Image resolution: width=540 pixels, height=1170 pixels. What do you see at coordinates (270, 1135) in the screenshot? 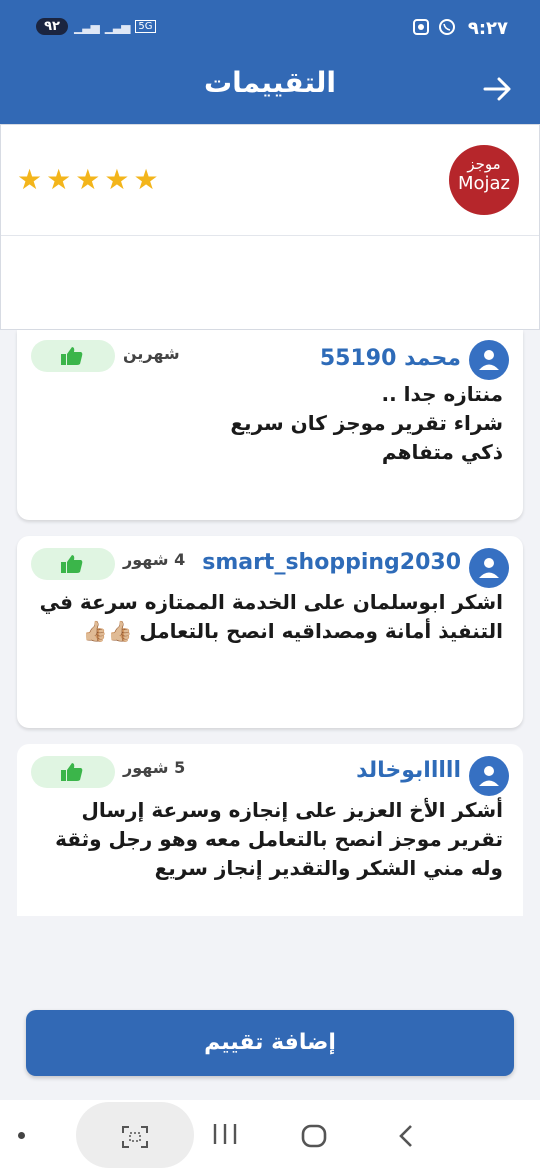
I see `system-nav-bar` at bounding box center [270, 1135].